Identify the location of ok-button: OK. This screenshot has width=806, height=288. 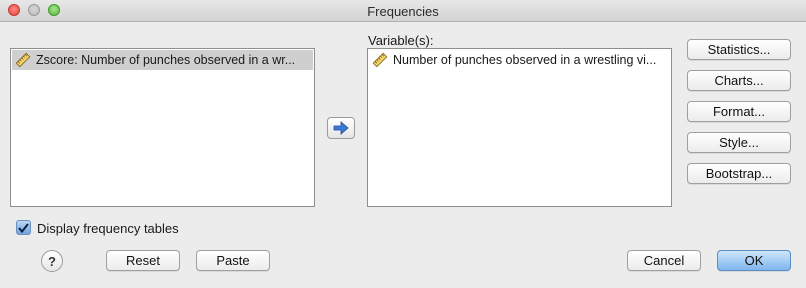
(754, 260).